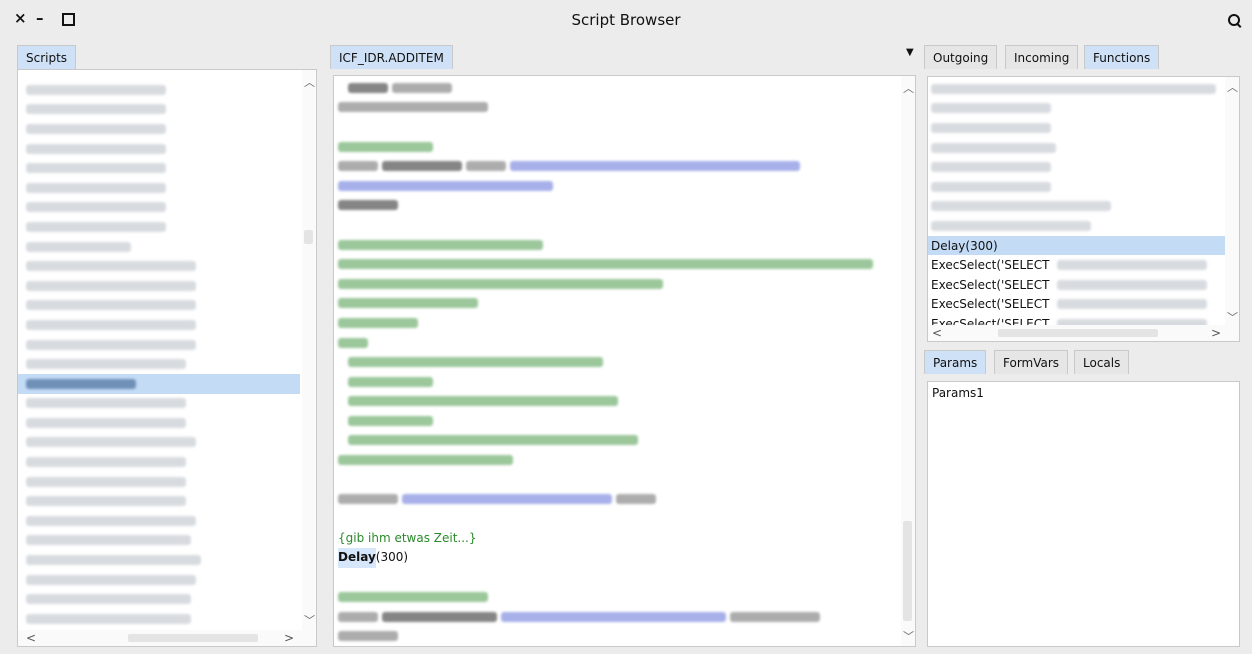 This screenshot has height=654, width=1252. What do you see at coordinates (391, 57) in the screenshot?
I see `tab-editor: ICF_IDR.ADDITEM` at bounding box center [391, 57].